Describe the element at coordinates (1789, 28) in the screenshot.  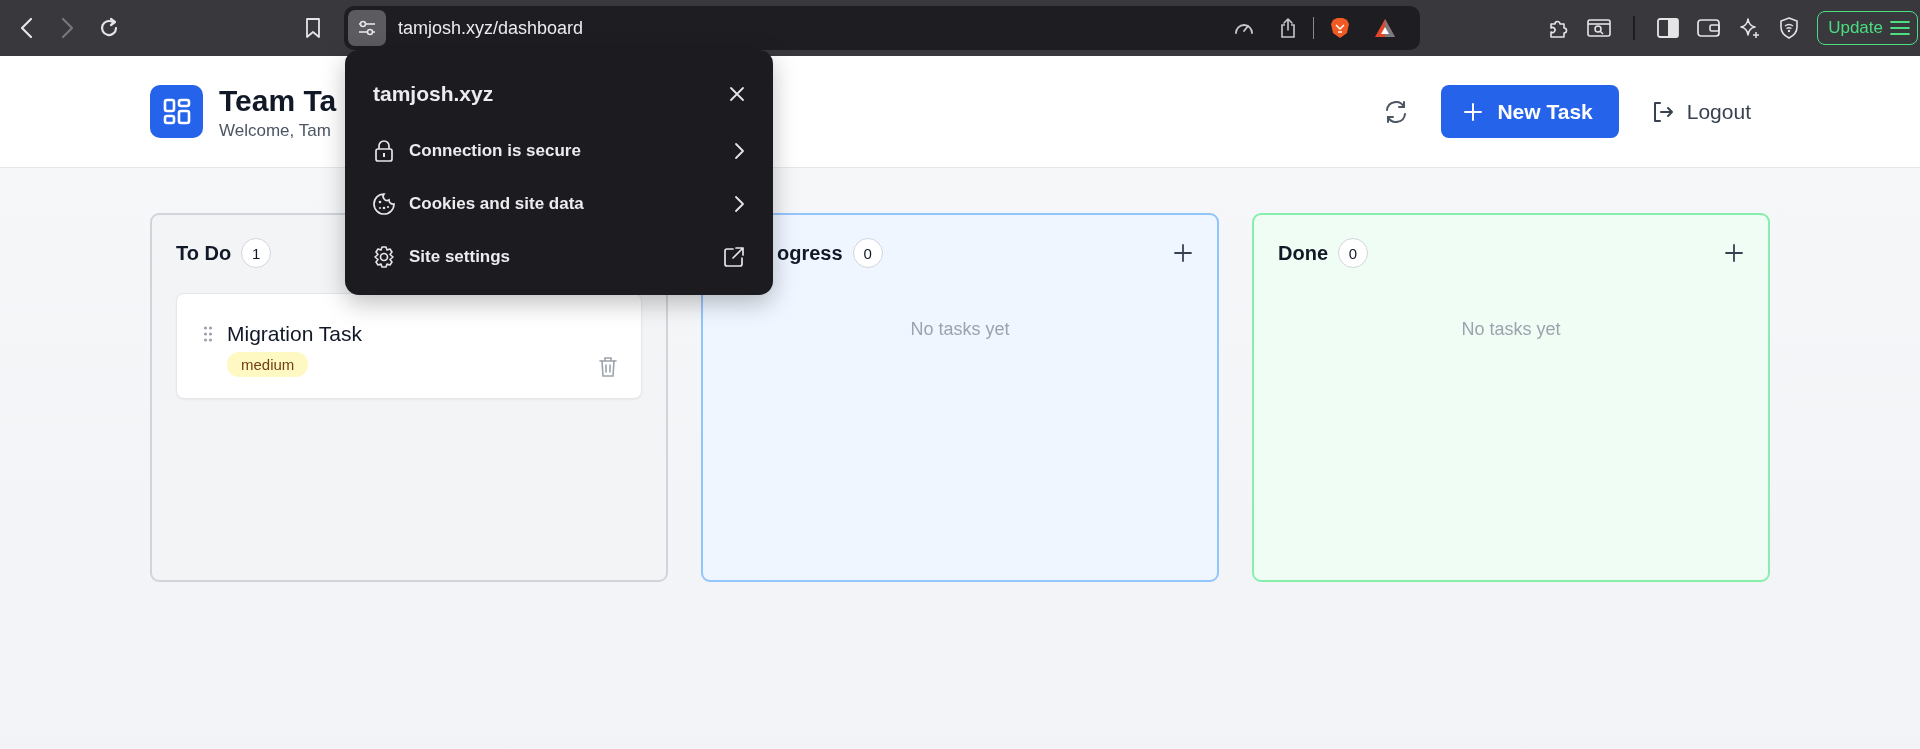
I see `shield-wifi-icon` at that location.